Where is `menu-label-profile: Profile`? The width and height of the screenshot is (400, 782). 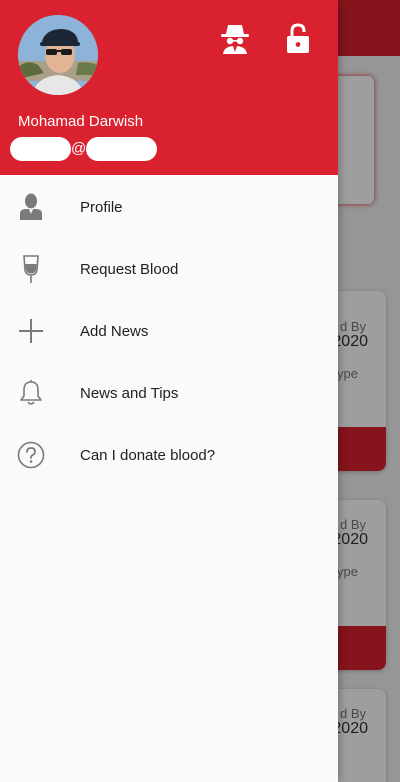
menu-label-profile: Profile is located at coordinates (101, 207).